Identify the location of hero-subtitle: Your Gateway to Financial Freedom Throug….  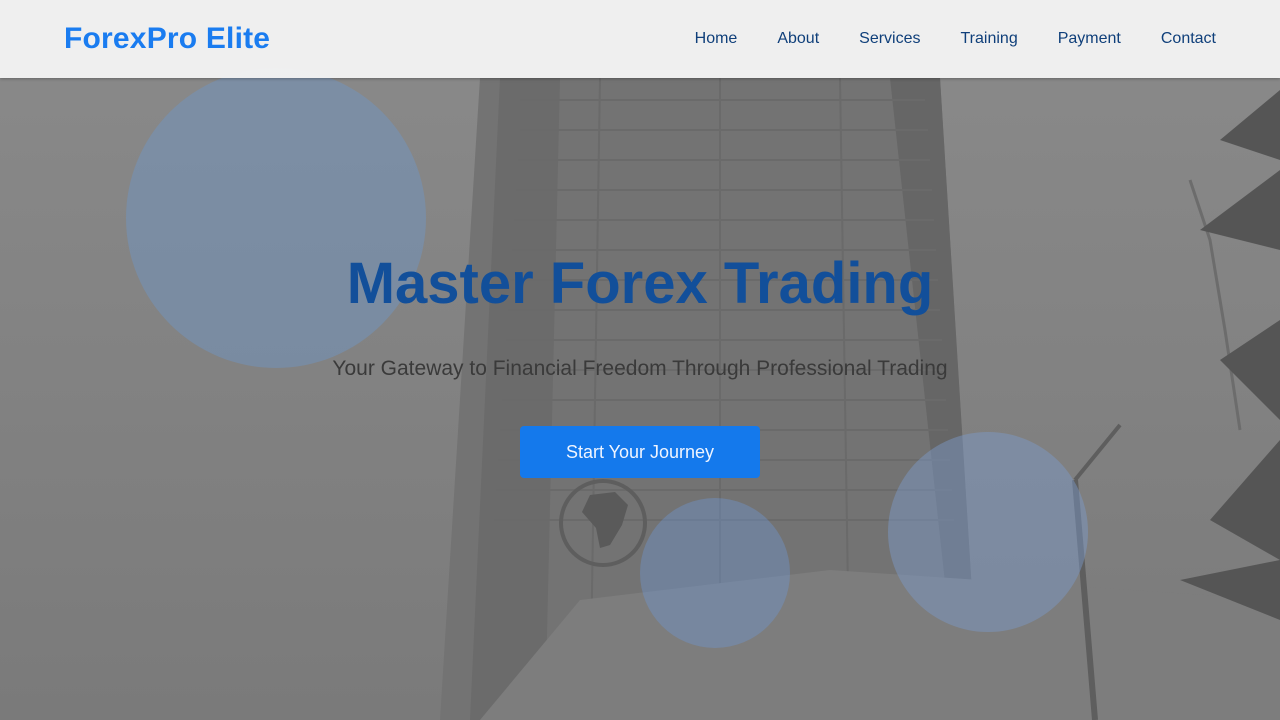
(640, 368).